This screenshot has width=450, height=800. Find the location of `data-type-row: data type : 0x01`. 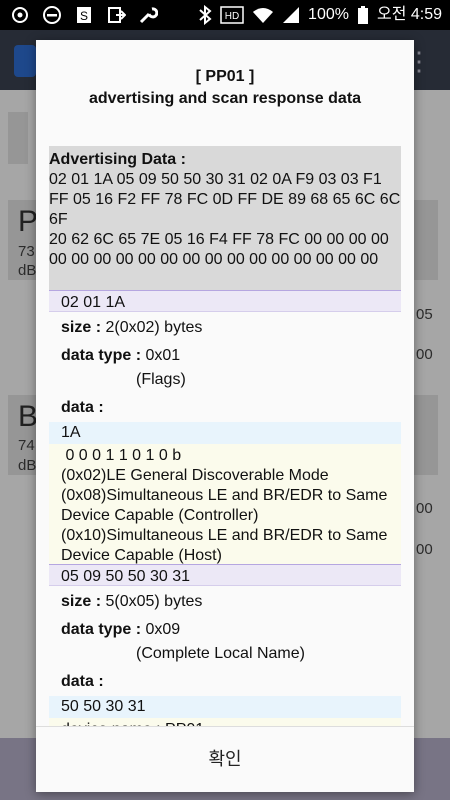

data-type-row: data type : 0x01 is located at coordinates (225, 356).